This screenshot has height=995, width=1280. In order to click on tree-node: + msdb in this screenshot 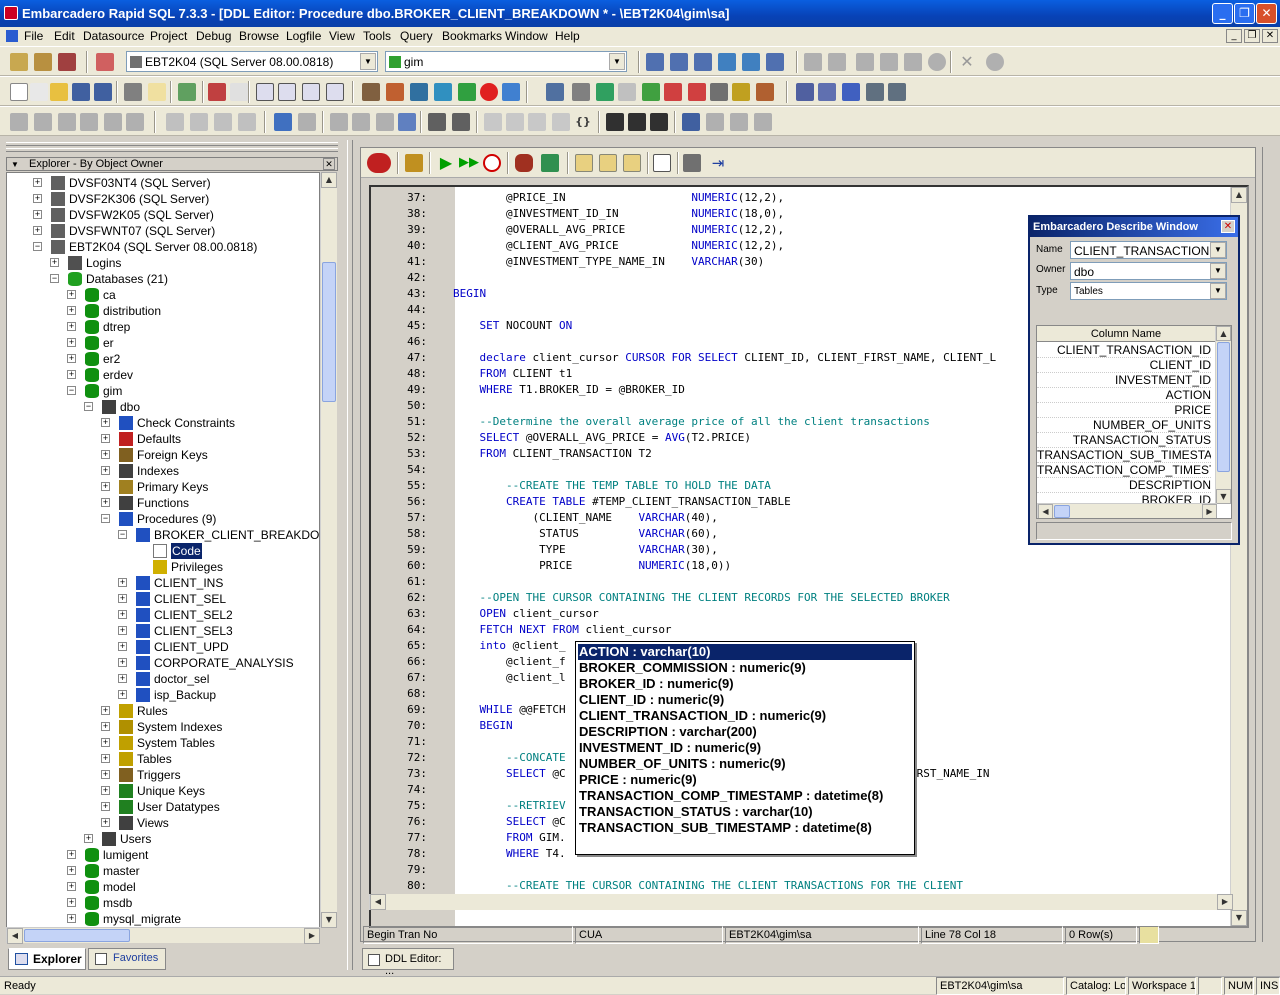, I will do `click(163, 903)`.